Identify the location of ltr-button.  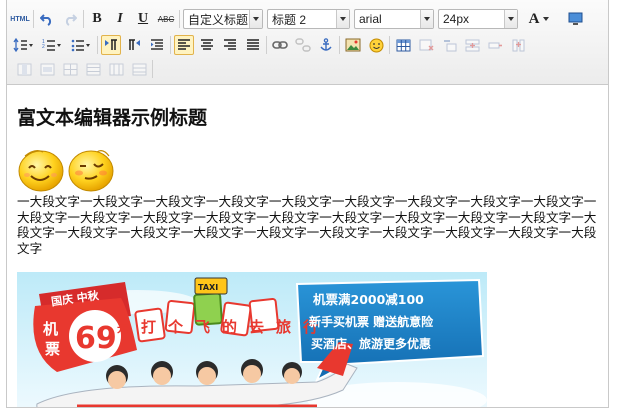
(111, 45).